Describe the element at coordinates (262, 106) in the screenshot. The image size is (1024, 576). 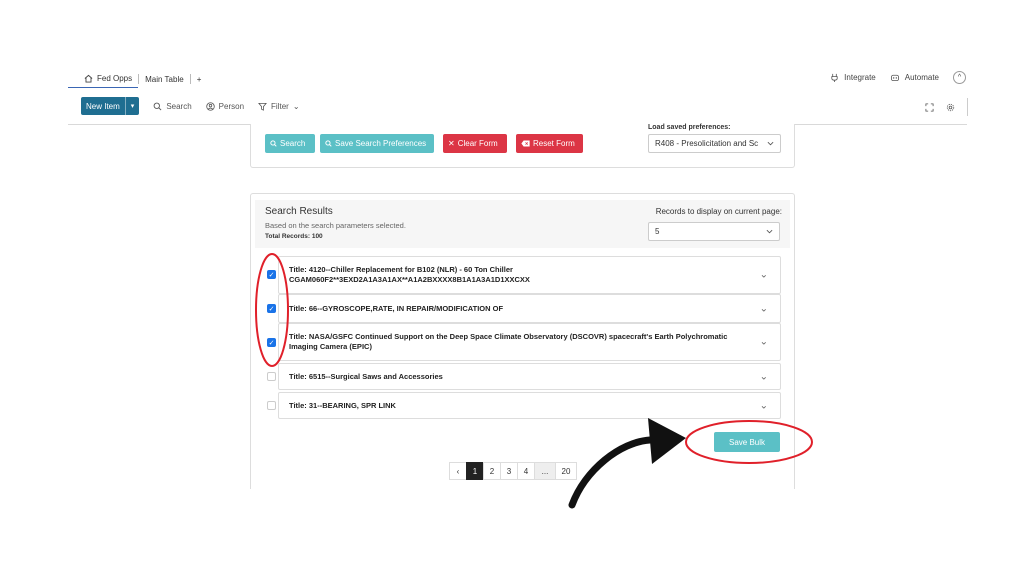
I see `filter-icon` at that location.